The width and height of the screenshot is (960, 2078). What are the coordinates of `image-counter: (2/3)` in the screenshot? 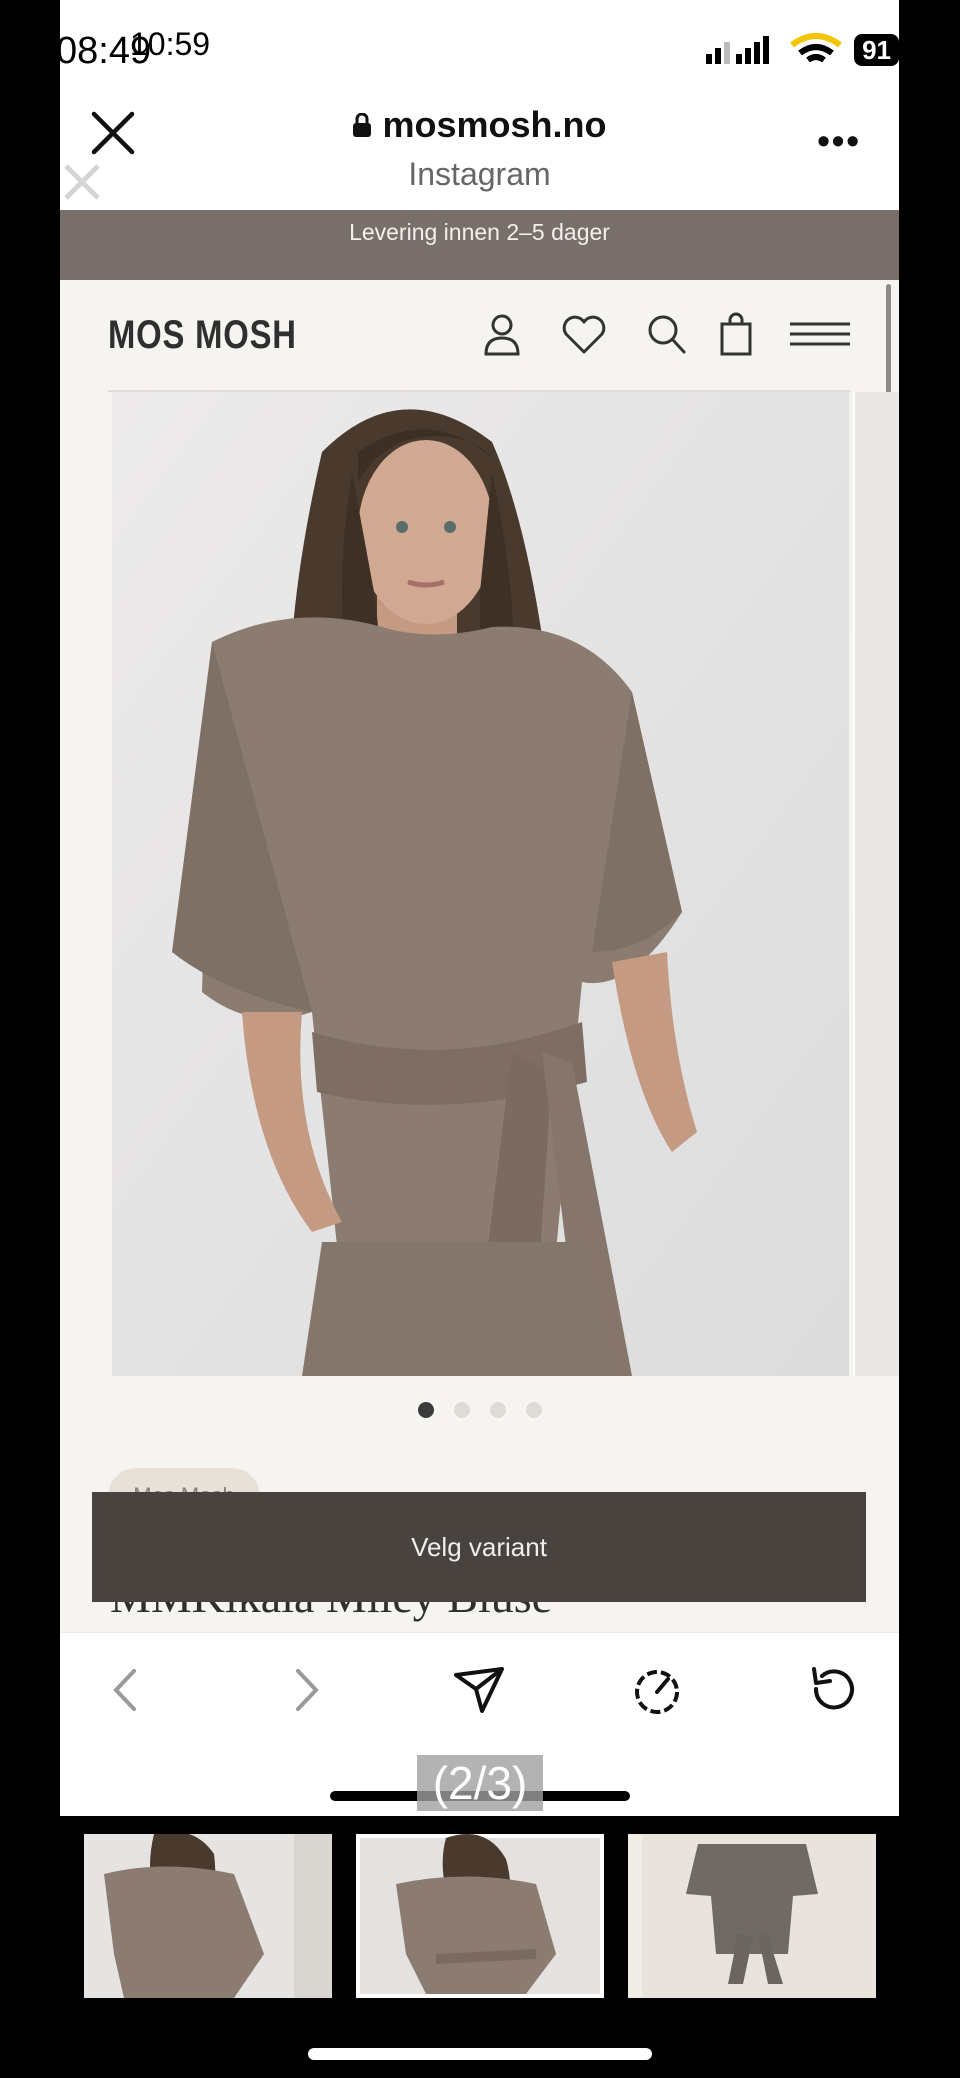 It's located at (480, 1783).